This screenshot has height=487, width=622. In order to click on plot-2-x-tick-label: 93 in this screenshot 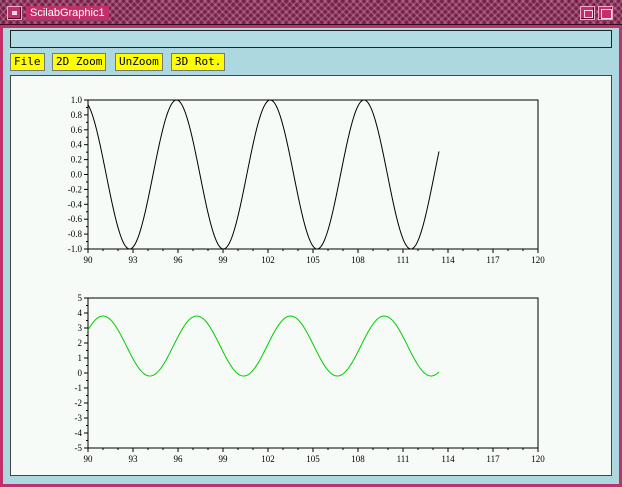, I will do `click(134, 459)`.